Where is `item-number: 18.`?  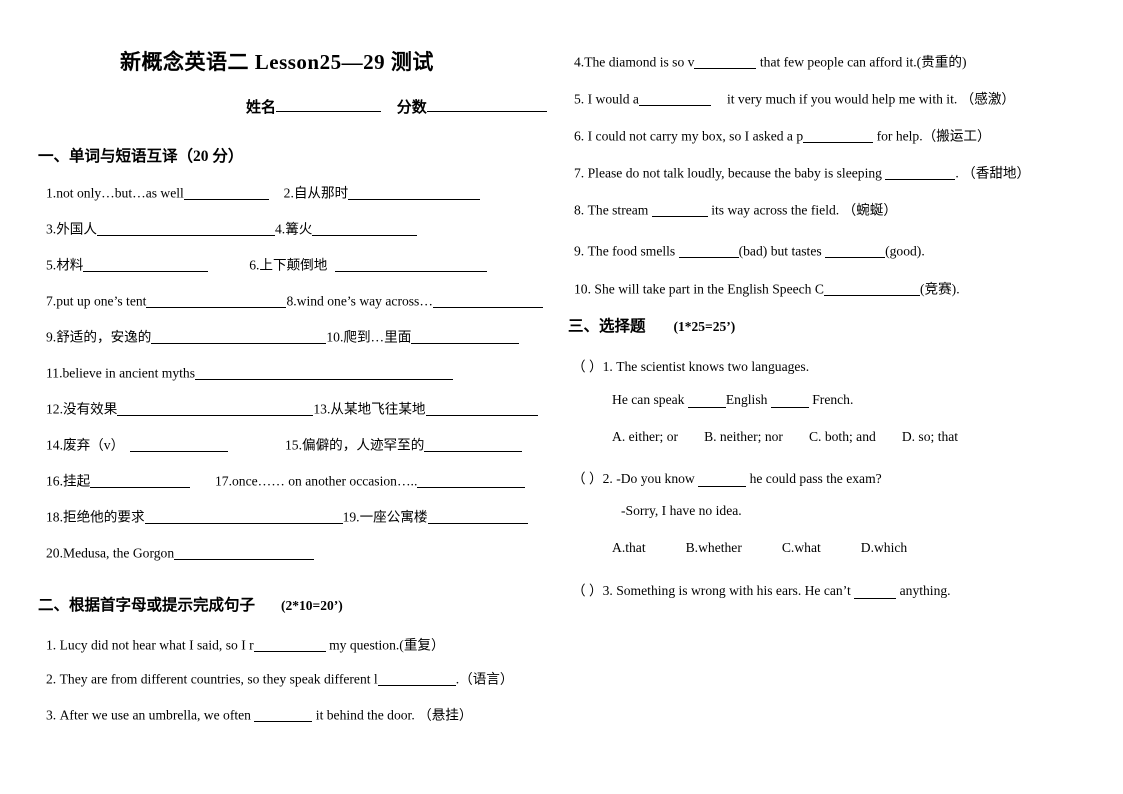
item-number: 18. is located at coordinates (54, 517).